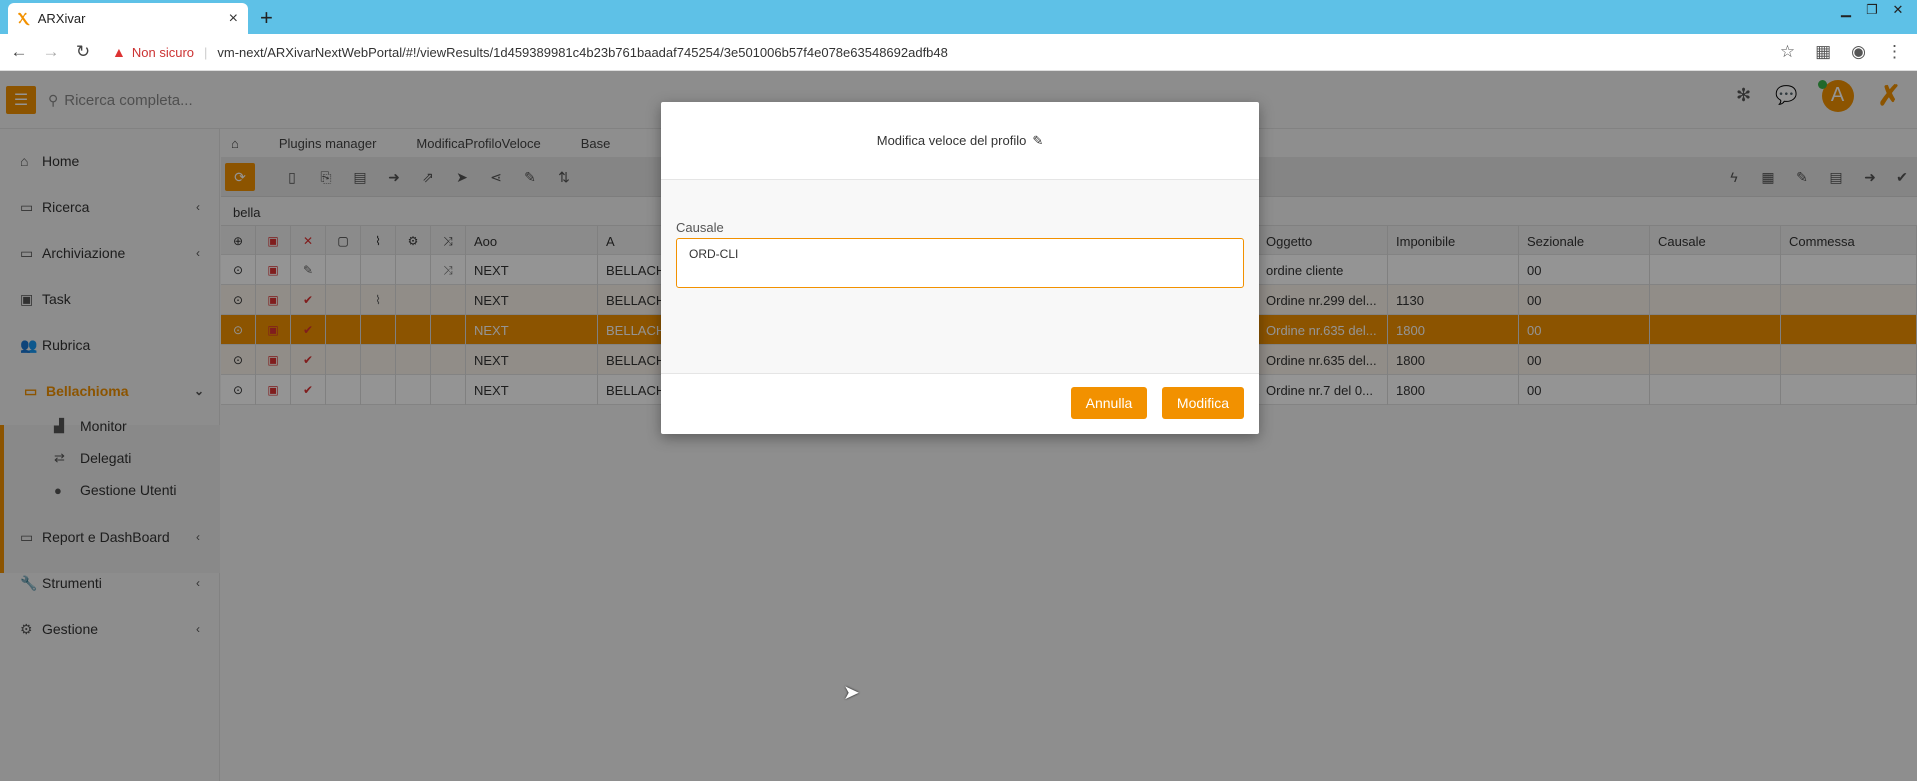 This screenshot has width=1917, height=781. What do you see at coordinates (266, 18) in the screenshot?
I see `new-tab-button: +` at bounding box center [266, 18].